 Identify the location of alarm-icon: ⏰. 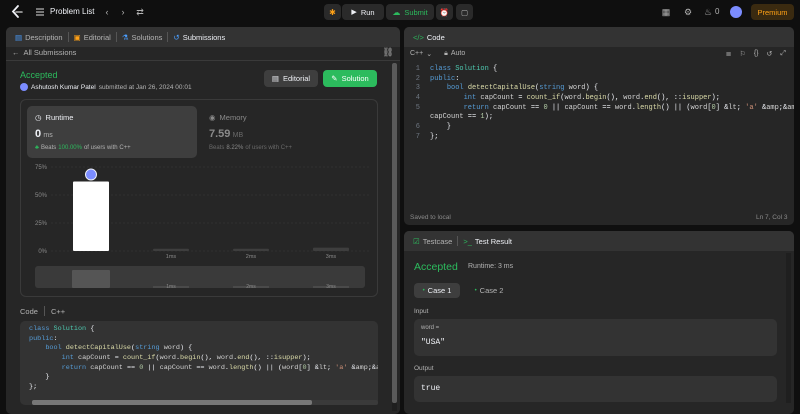
(444, 12).